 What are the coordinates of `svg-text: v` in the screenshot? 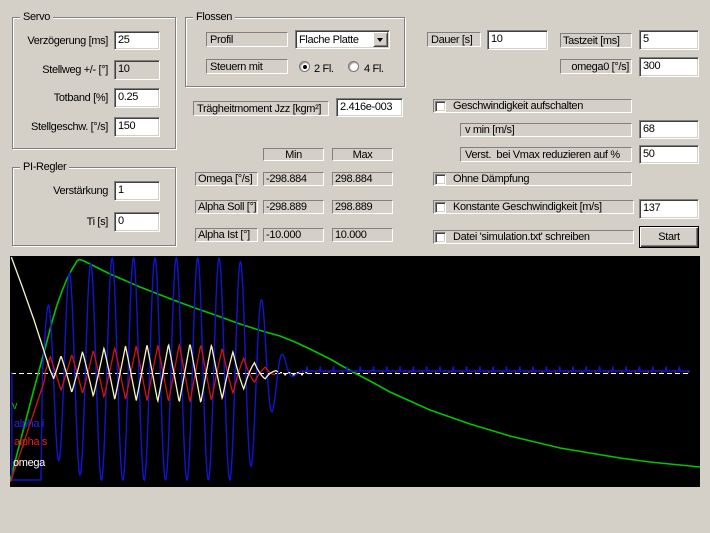 It's located at (15, 406).